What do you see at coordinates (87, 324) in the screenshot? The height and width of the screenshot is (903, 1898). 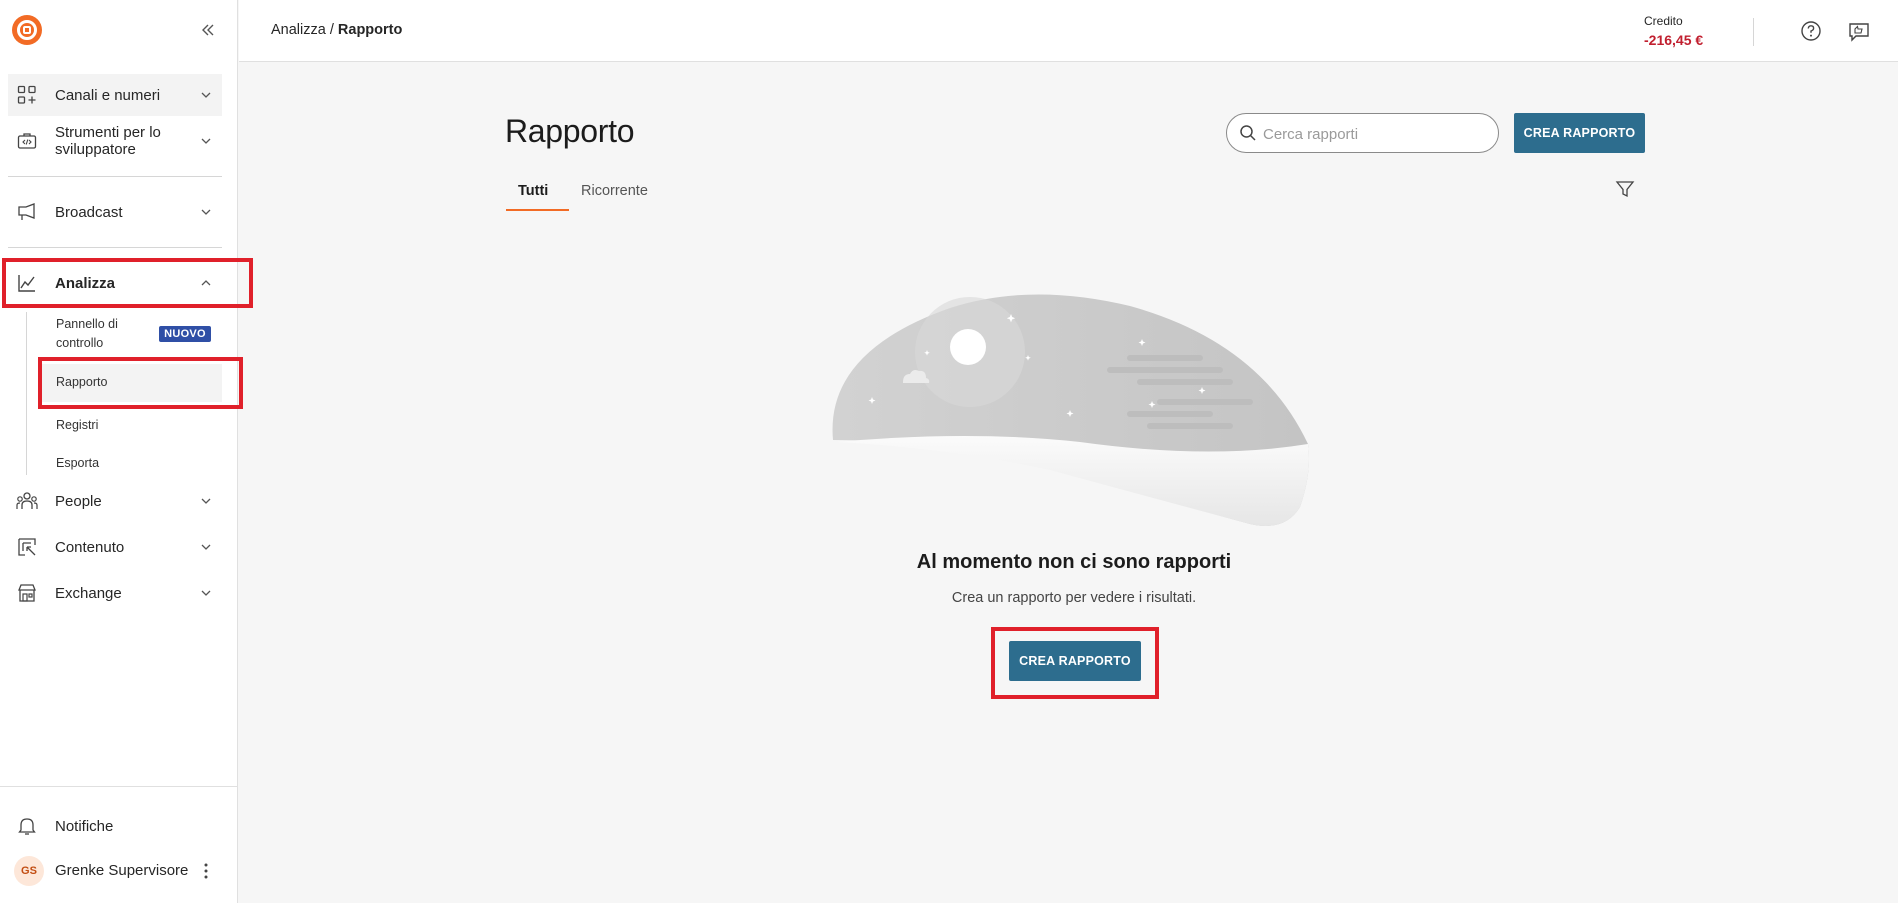 I see `subitem-label-line1: Pannello di` at bounding box center [87, 324].